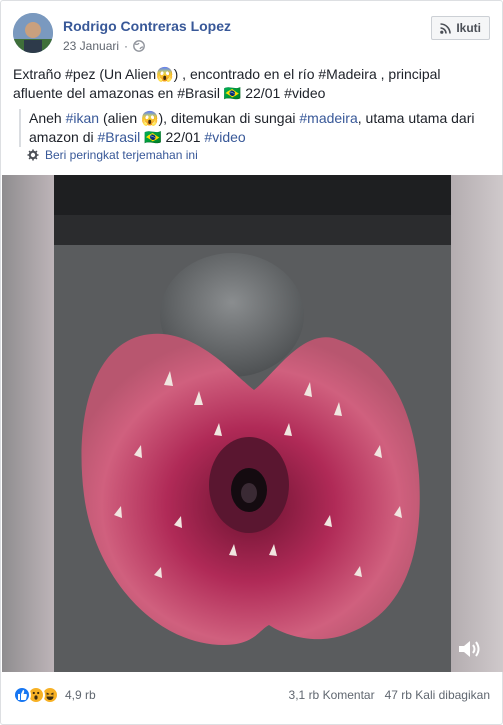  I want to click on post-date: 23 Januari, so click(91, 46).